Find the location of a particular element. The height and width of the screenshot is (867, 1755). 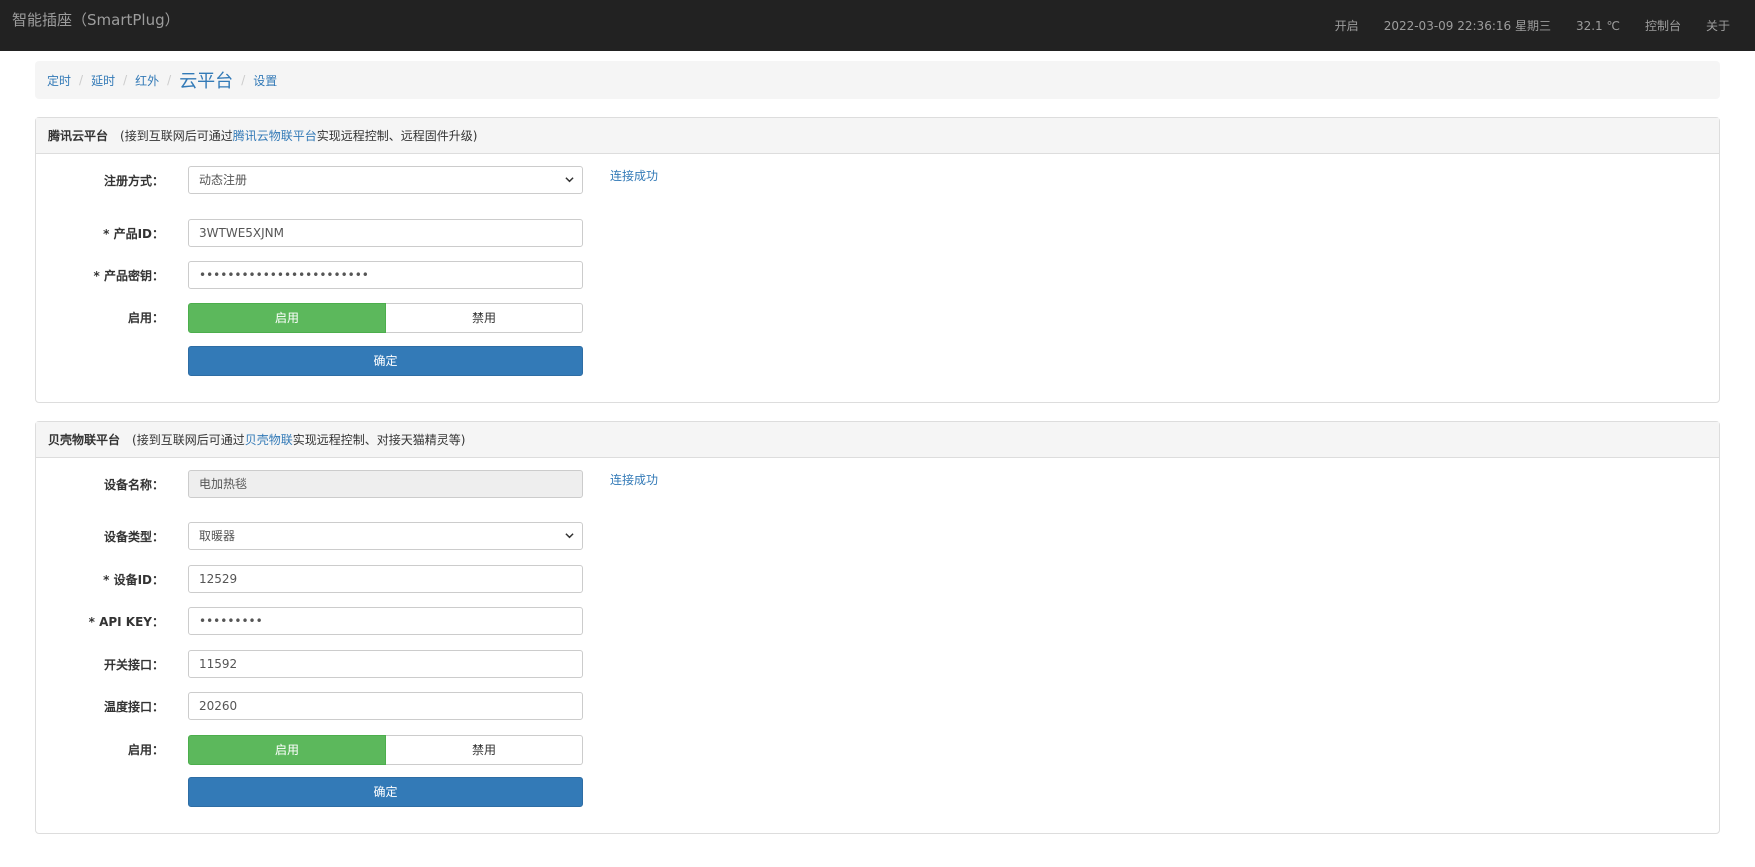

breadcrumb-delay: 延时 is located at coordinates (103, 80).